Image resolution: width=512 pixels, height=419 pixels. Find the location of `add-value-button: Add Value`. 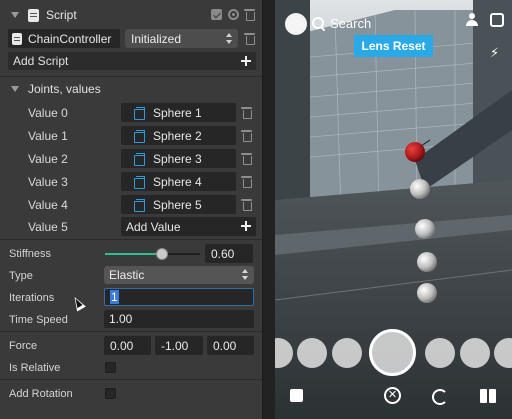

add-value-button: Add Value is located at coordinates (188, 226).